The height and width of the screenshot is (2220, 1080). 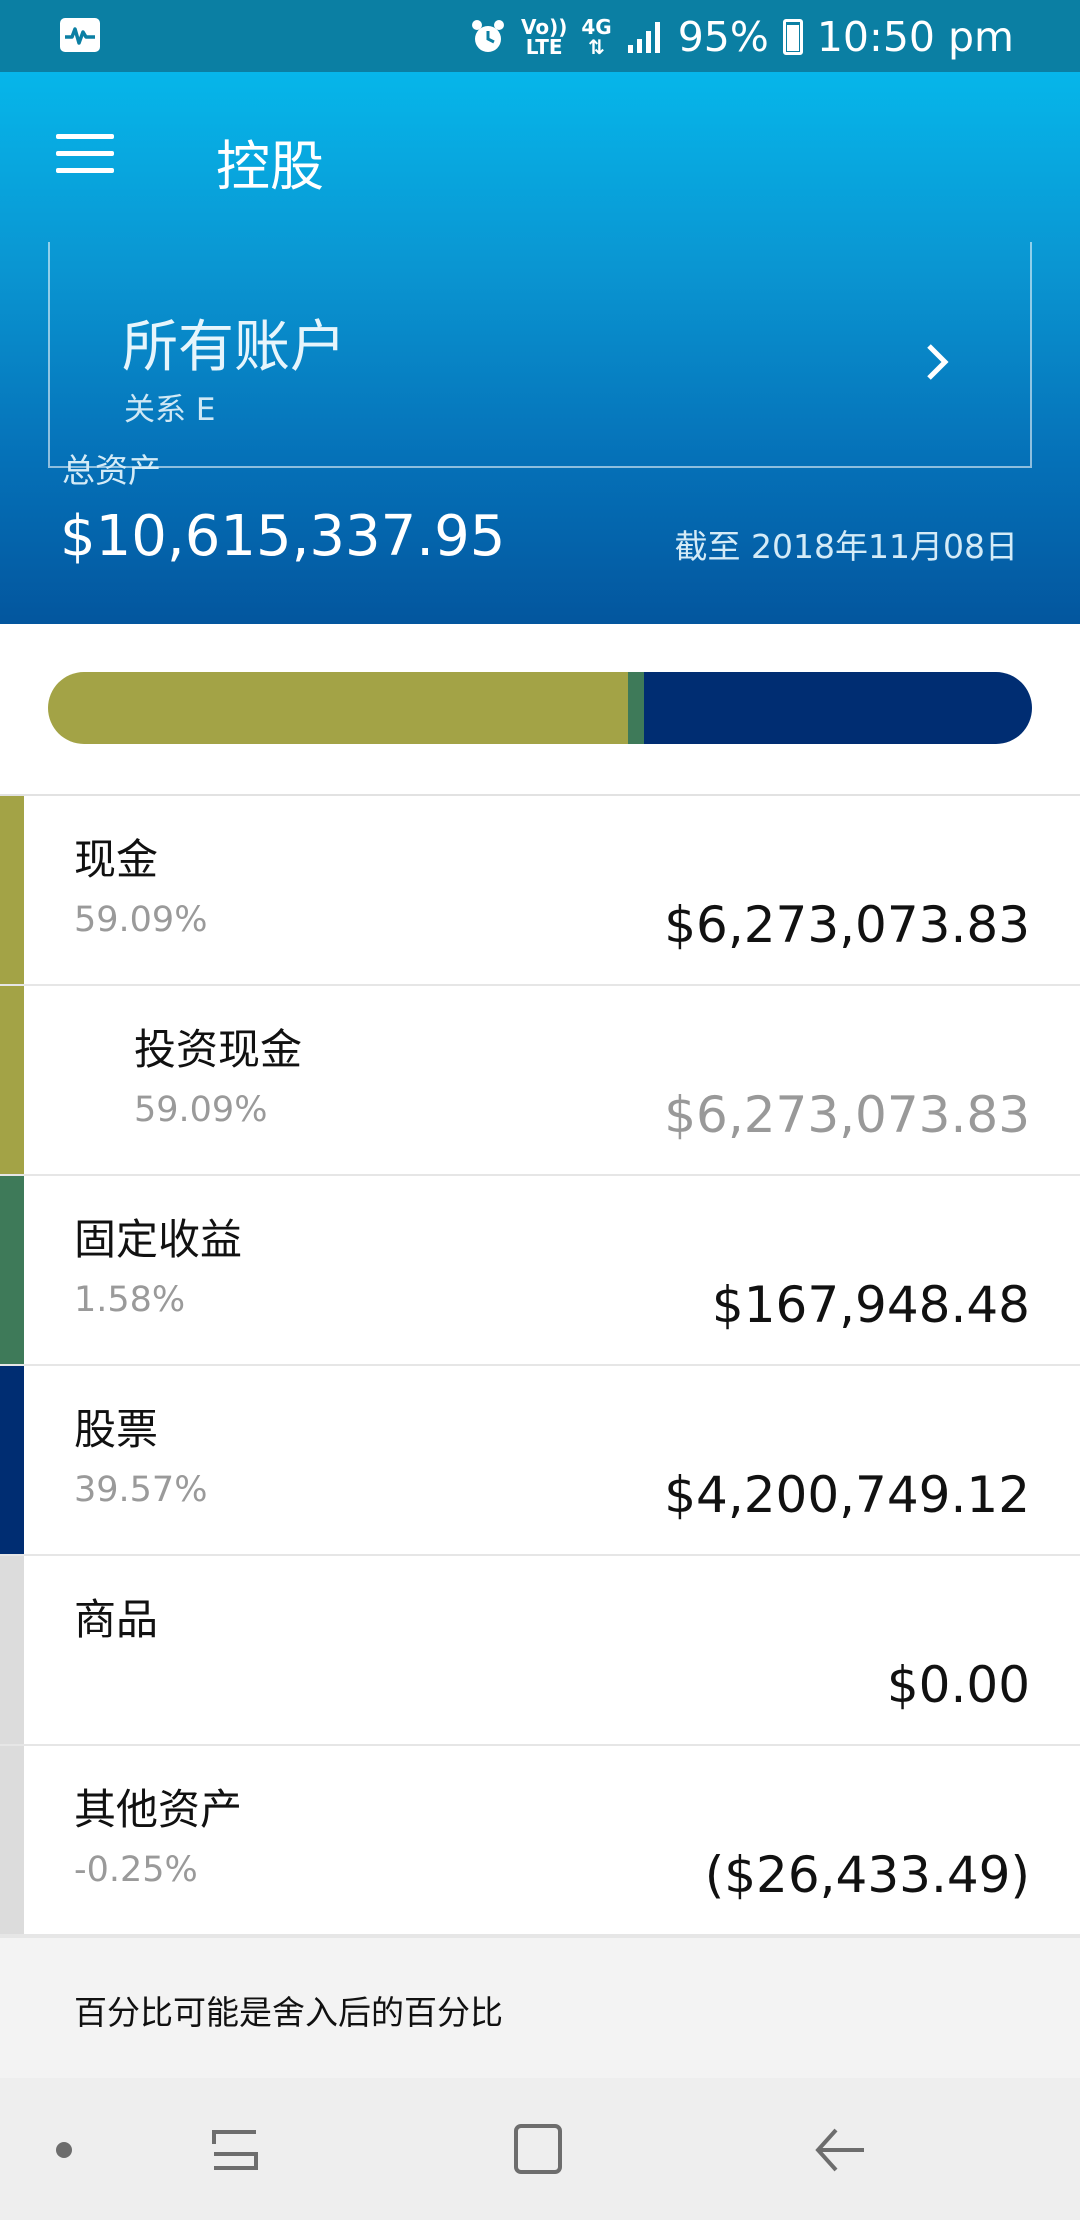 I want to click on account-relation: 关系 E, so click(x=170, y=410).